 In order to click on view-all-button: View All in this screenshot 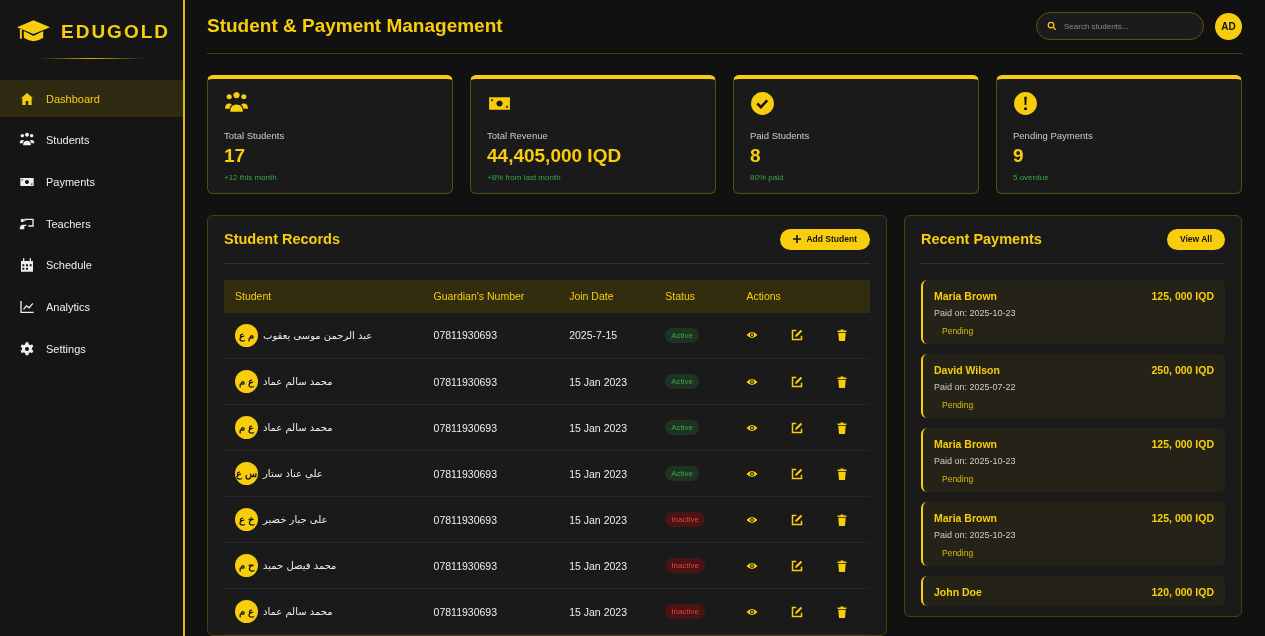, I will do `click(1195, 239)`.